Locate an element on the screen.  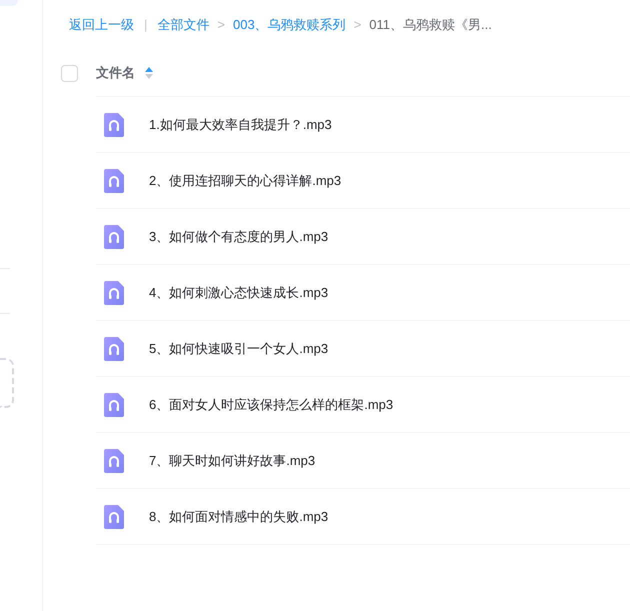
file-name: 1.如何最大效率自我提升？.mp3 is located at coordinates (240, 124).